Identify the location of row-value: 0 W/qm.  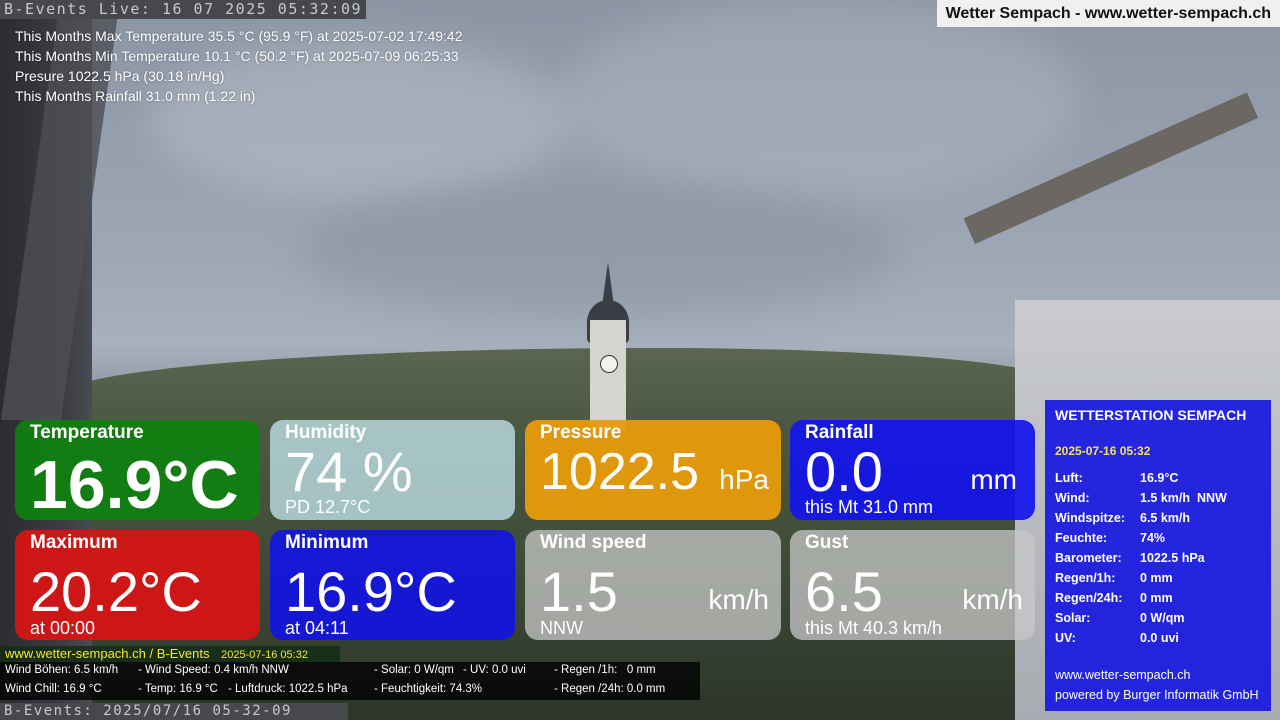
(1162, 618).